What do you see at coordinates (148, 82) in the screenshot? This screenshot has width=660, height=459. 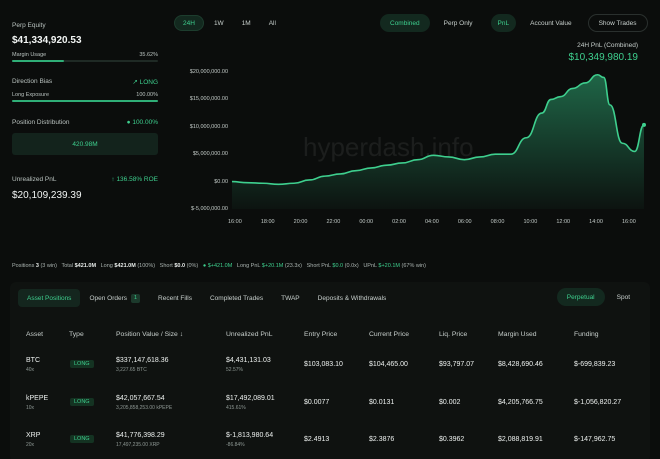 I see `direction-bias-value: LONG` at bounding box center [148, 82].